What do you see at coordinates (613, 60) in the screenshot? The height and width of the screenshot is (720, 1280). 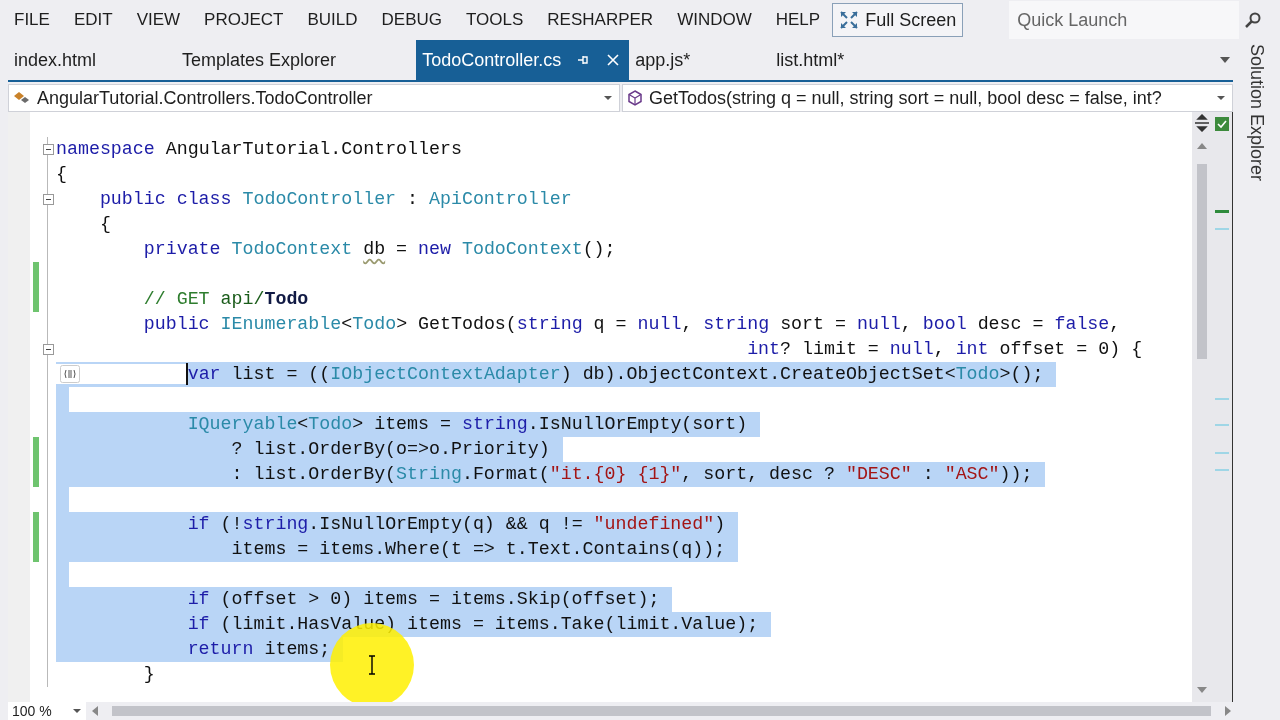 I see `close-icon` at bounding box center [613, 60].